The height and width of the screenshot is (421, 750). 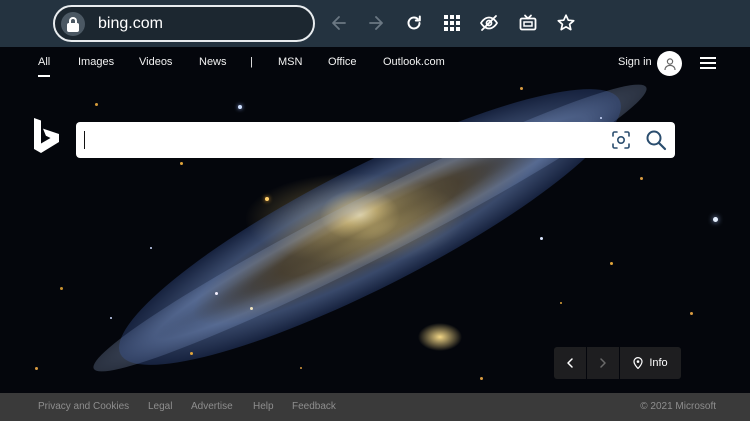 What do you see at coordinates (84, 140) in the screenshot?
I see `text-caret` at bounding box center [84, 140].